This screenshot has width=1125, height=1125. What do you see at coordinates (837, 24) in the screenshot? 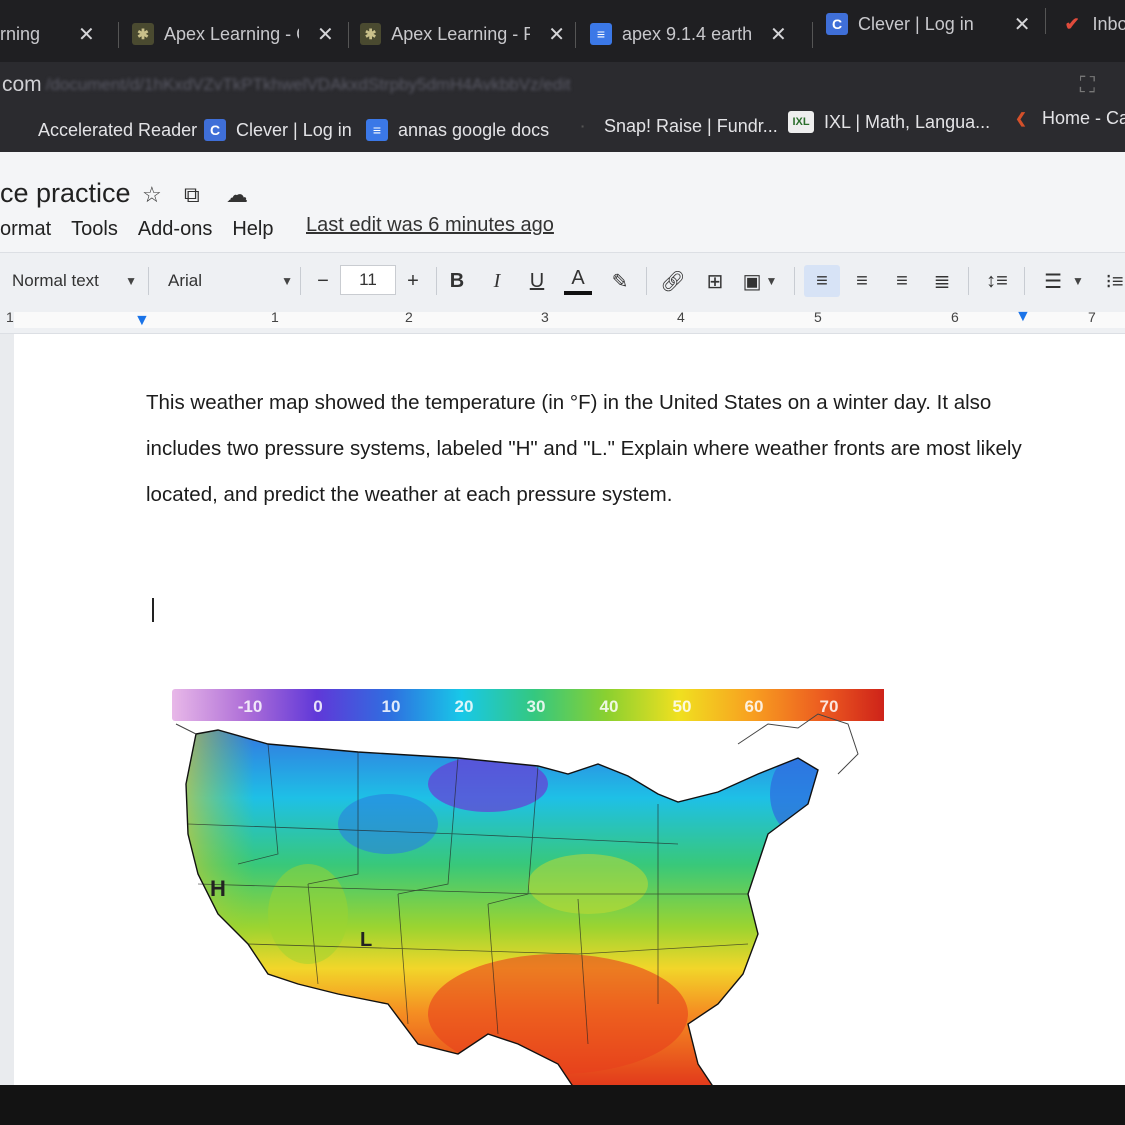
I see `clever-icon: C` at bounding box center [837, 24].